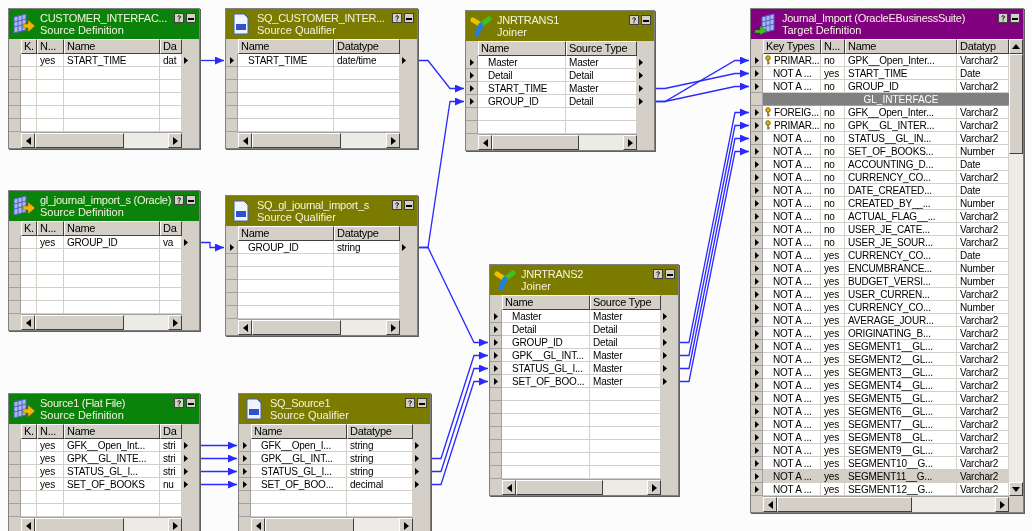 The image size is (1032, 531). What do you see at coordinates (334, 462) in the screenshot?
I see `transformation-panel: SQ_Source1 Source Qualifier Name Datatype GFK__Open_I... string GPK__GL_INT... string STATUS_GL_I... string SET_OF_BOO... decimal` at bounding box center [334, 462].